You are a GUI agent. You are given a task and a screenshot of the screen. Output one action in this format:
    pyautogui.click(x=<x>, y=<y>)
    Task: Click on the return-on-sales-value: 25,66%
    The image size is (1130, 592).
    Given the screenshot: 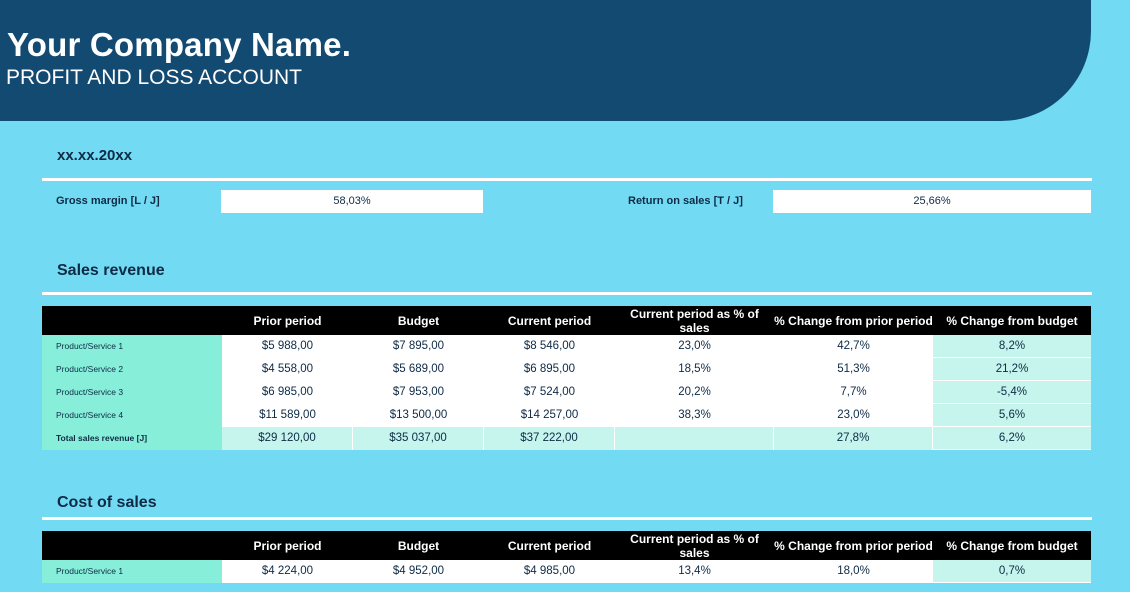 What is the action you would take?
    pyautogui.click(x=932, y=201)
    